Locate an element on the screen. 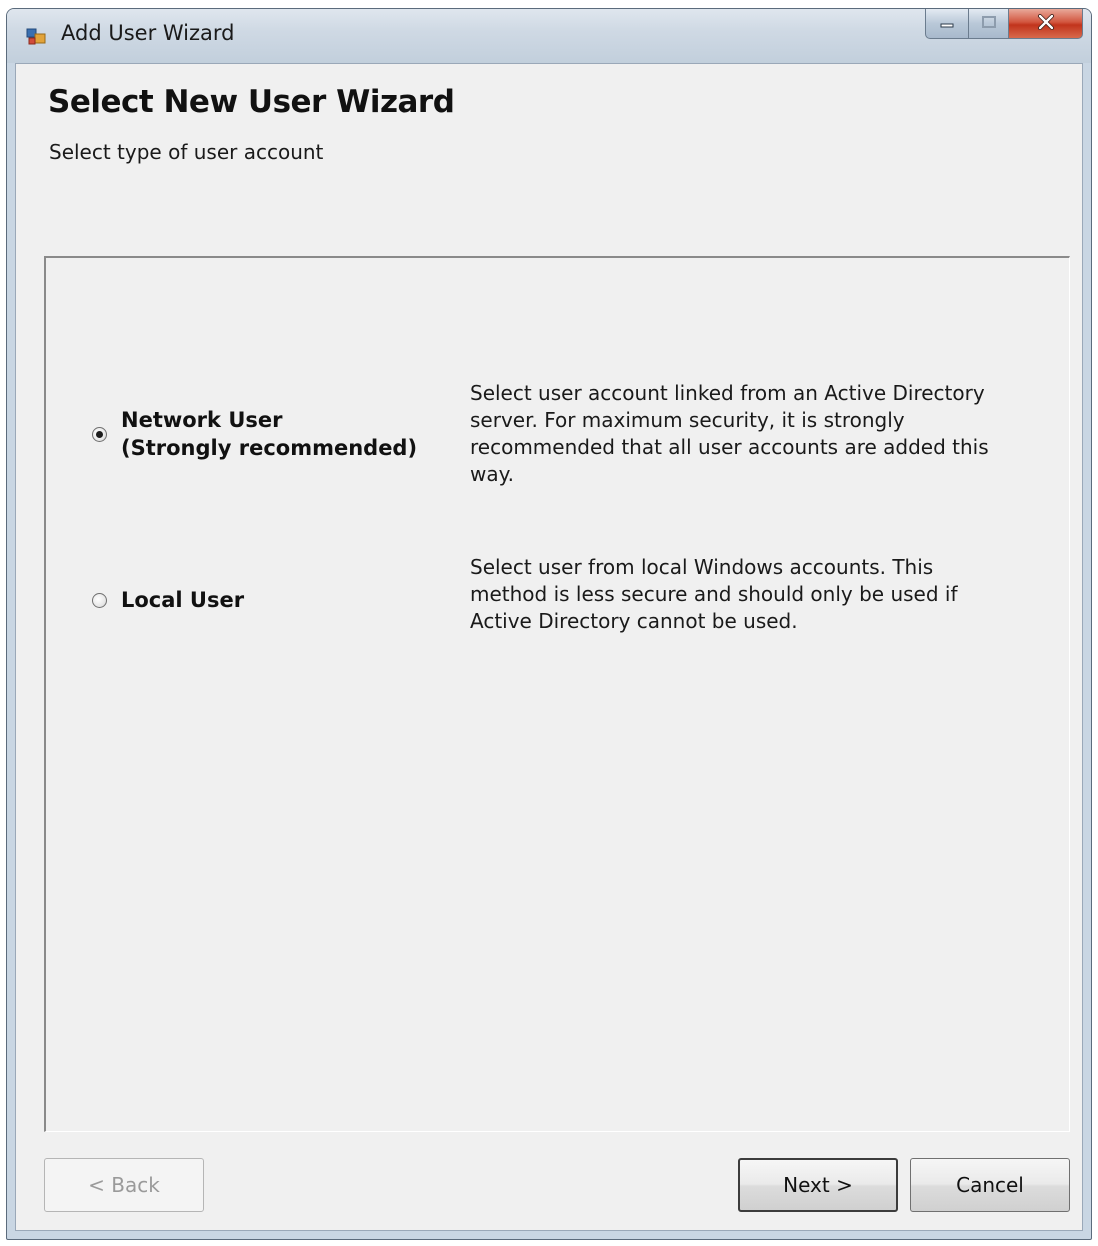 The height and width of the screenshot is (1246, 1098). radio-selected-dot is located at coordinates (99, 434).